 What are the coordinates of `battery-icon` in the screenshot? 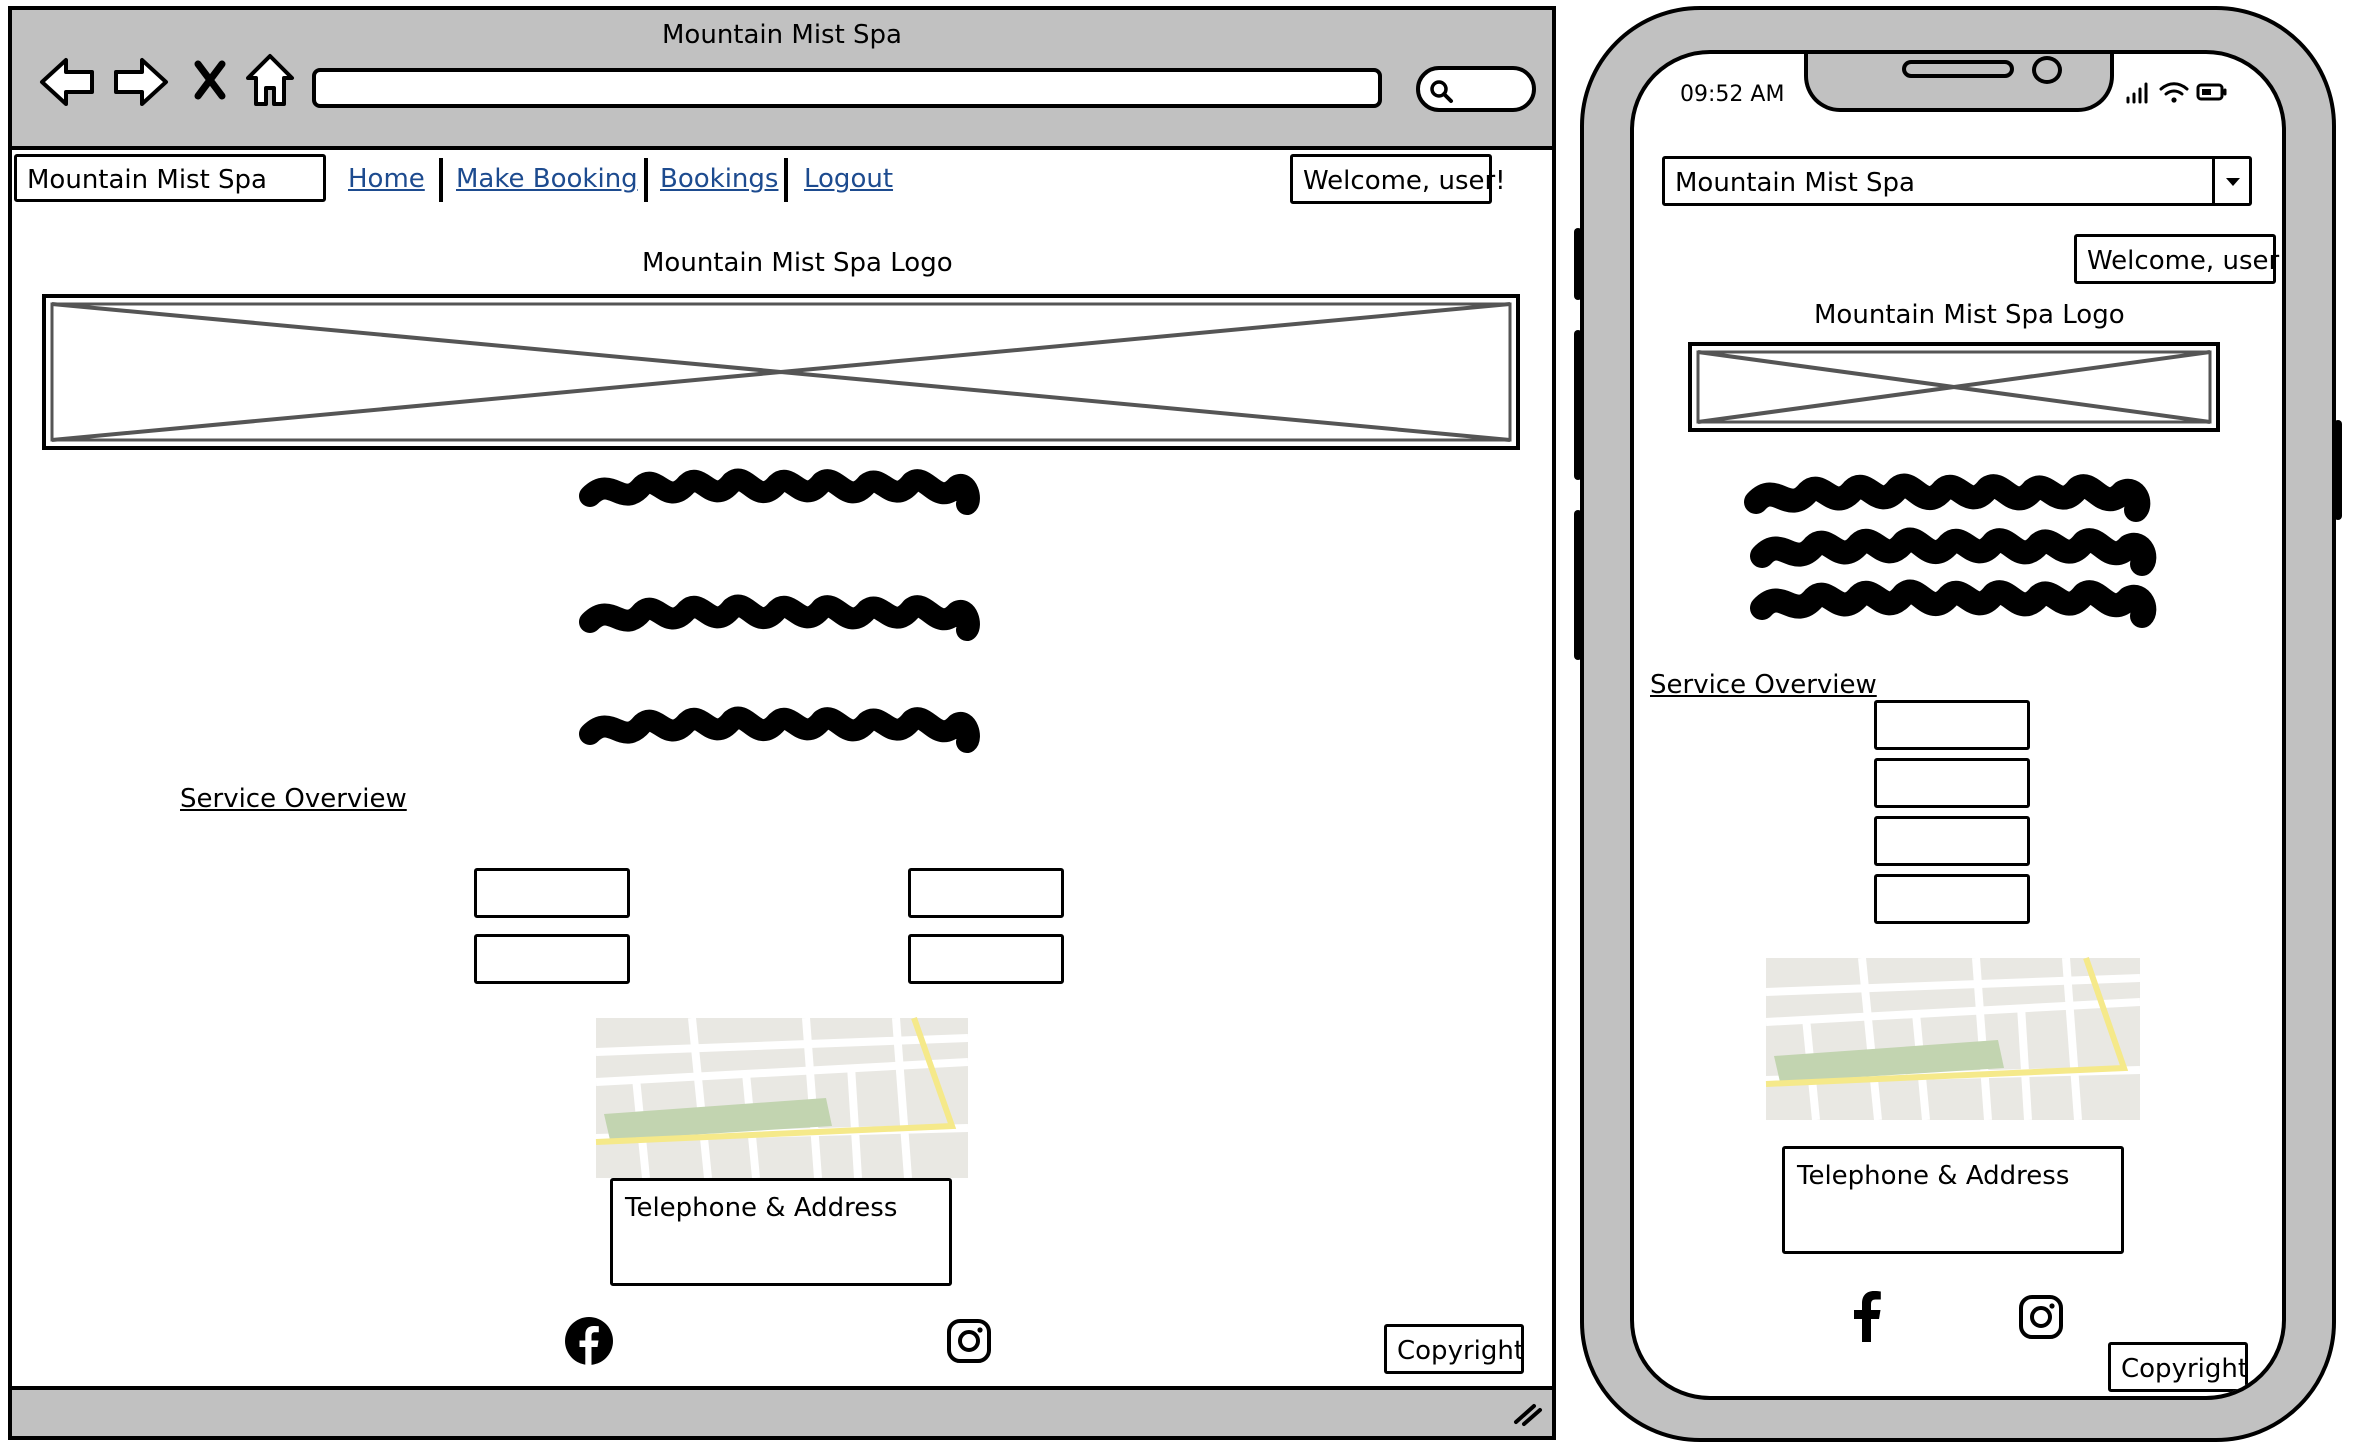 It's located at (2211, 92).